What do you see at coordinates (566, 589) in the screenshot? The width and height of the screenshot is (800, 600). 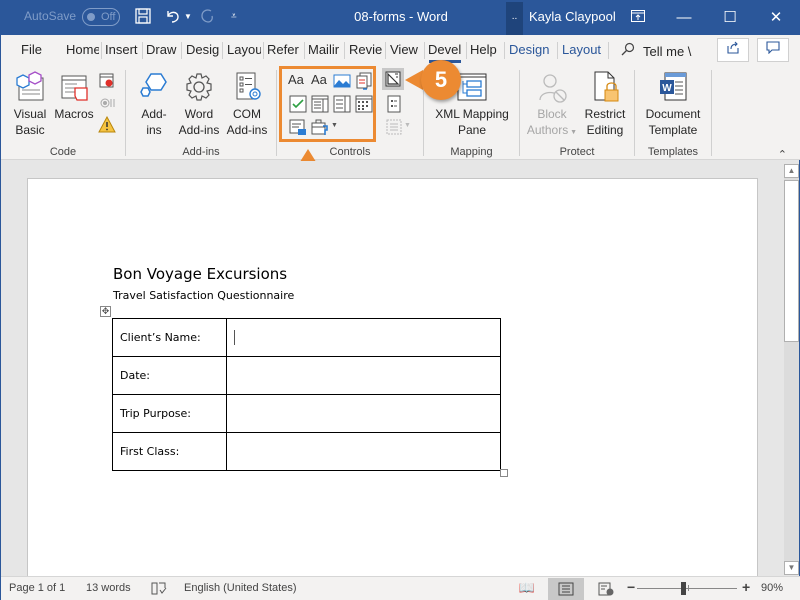 I see `print-layout-icon` at bounding box center [566, 589].